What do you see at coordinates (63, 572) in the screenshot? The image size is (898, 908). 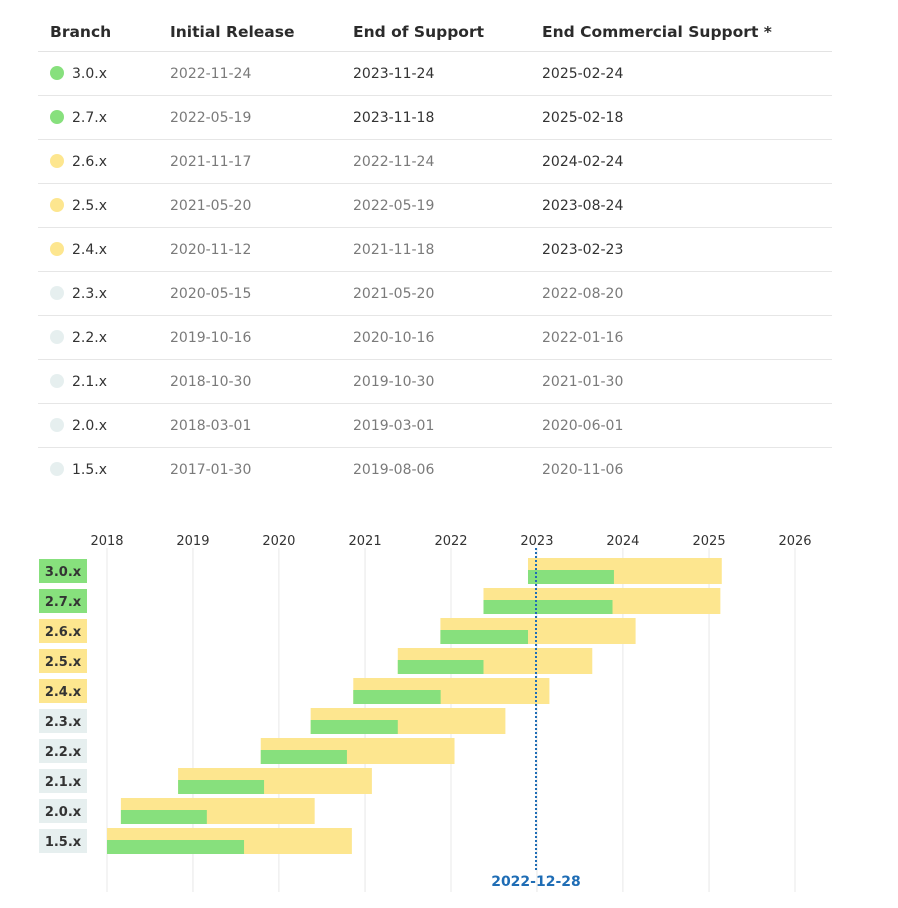 I see `branch-label: 3.0.x` at bounding box center [63, 572].